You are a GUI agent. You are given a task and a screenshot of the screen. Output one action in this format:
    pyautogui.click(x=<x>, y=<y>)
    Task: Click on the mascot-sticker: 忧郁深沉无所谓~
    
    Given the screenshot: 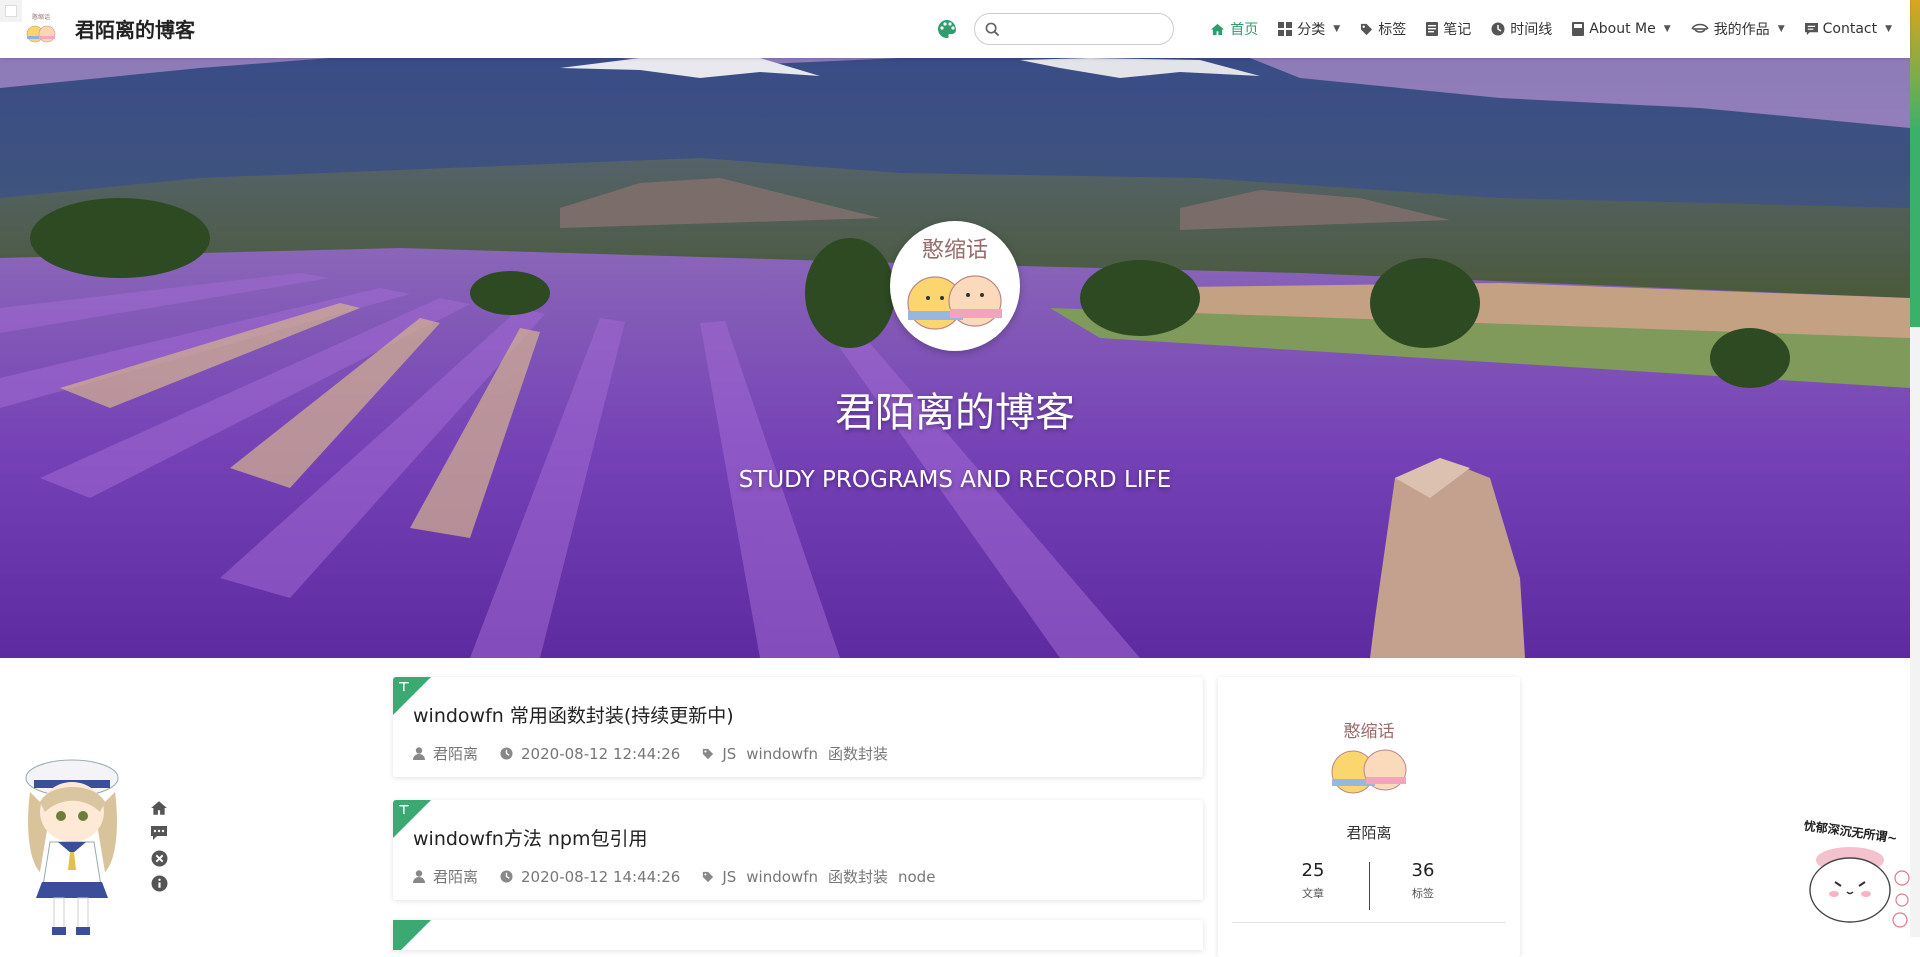 What is the action you would take?
    pyautogui.click(x=1855, y=877)
    